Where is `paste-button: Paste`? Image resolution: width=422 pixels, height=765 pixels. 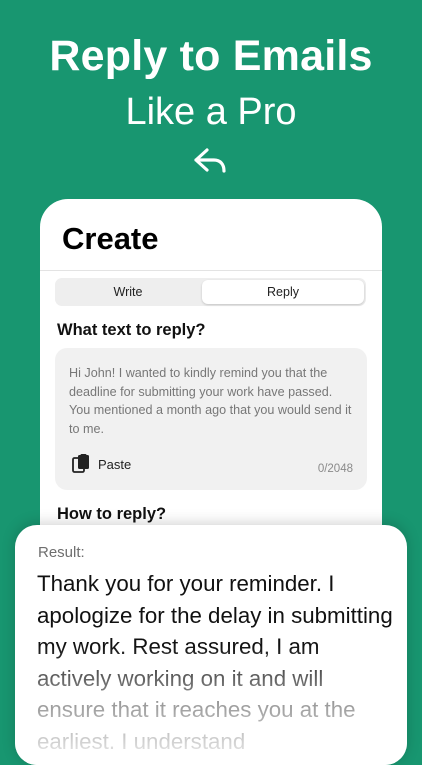 paste-button: Paste is located at coordinates (101, 464).